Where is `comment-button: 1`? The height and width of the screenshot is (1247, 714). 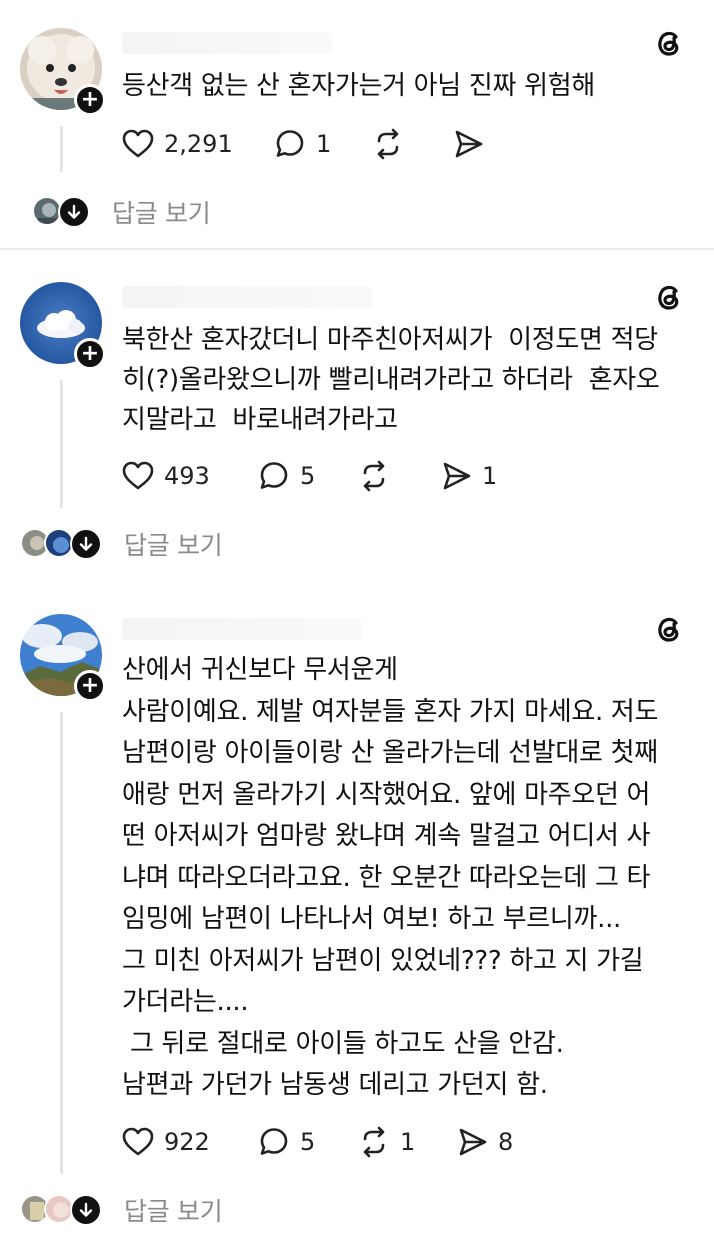
comment-button: 1 is located at coordinates (301, 144).